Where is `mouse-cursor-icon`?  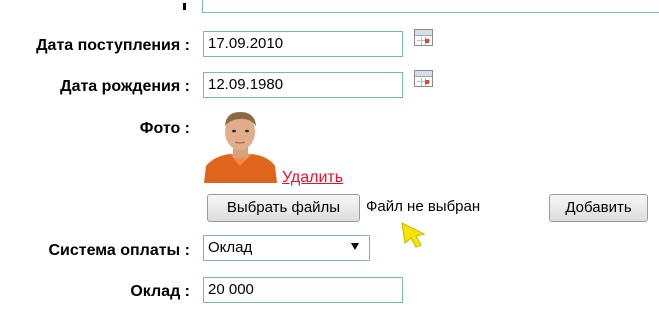
mouse-cursor-icon is located at coordinates (415, 237).